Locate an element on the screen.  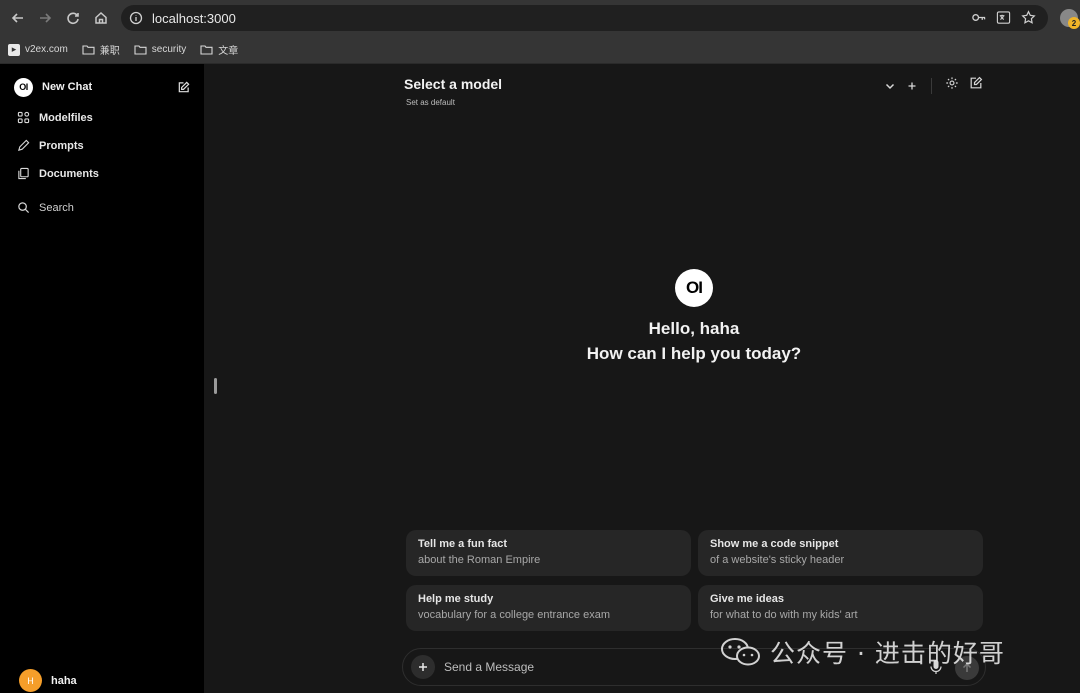
new-chat-row: OI New Chat is located at coordinates (102, 87).